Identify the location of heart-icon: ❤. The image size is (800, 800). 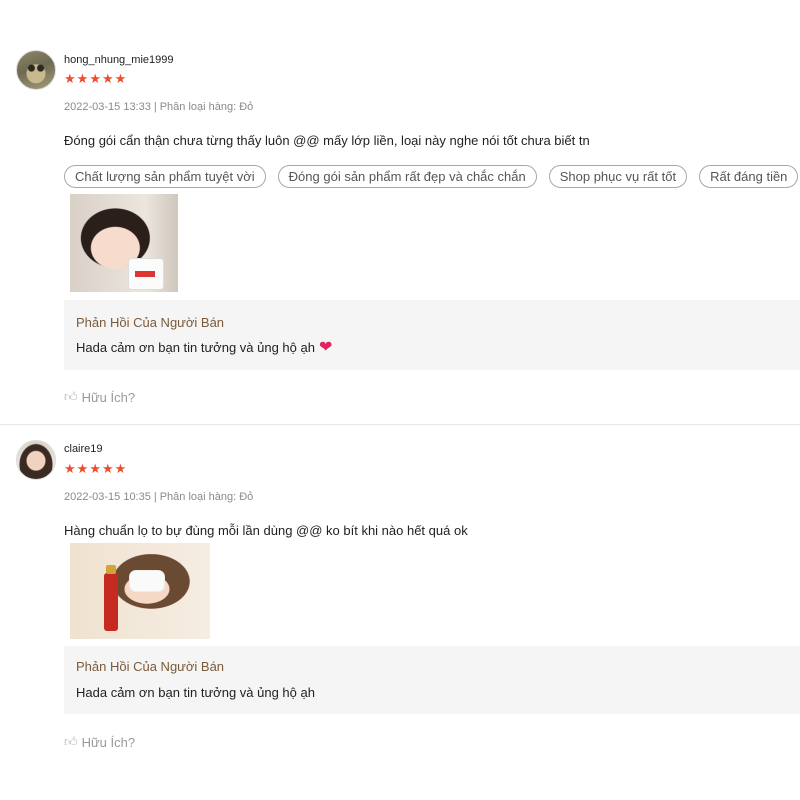
(325, 347).